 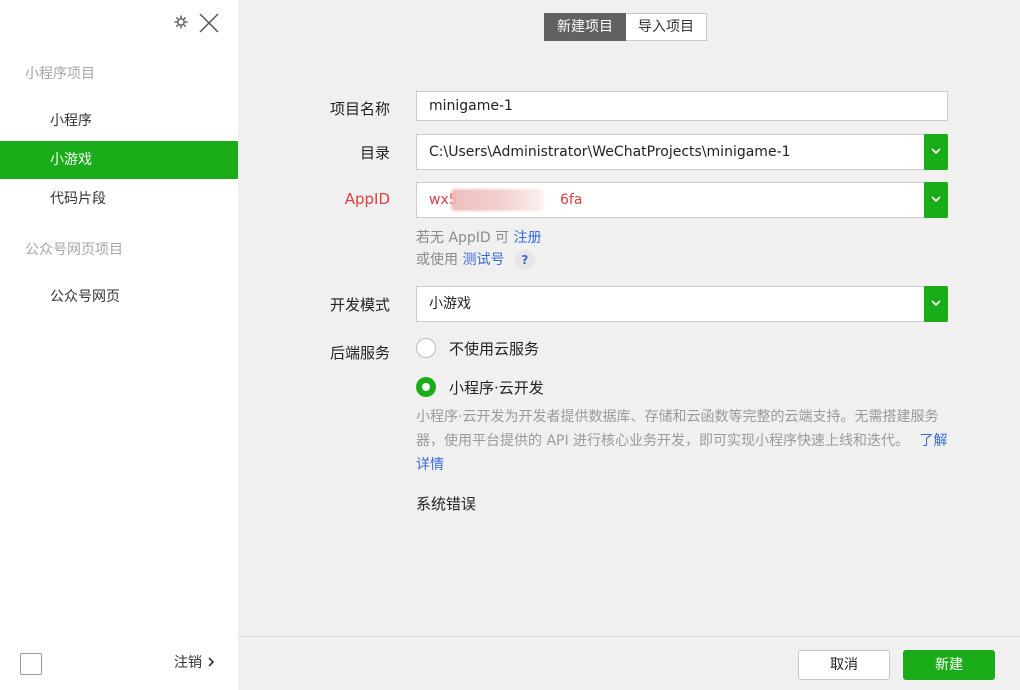 What do you see at coordinates (949, 665) in the screenshot?
I see `create-button: 新建` at bounding box center [949, 665].